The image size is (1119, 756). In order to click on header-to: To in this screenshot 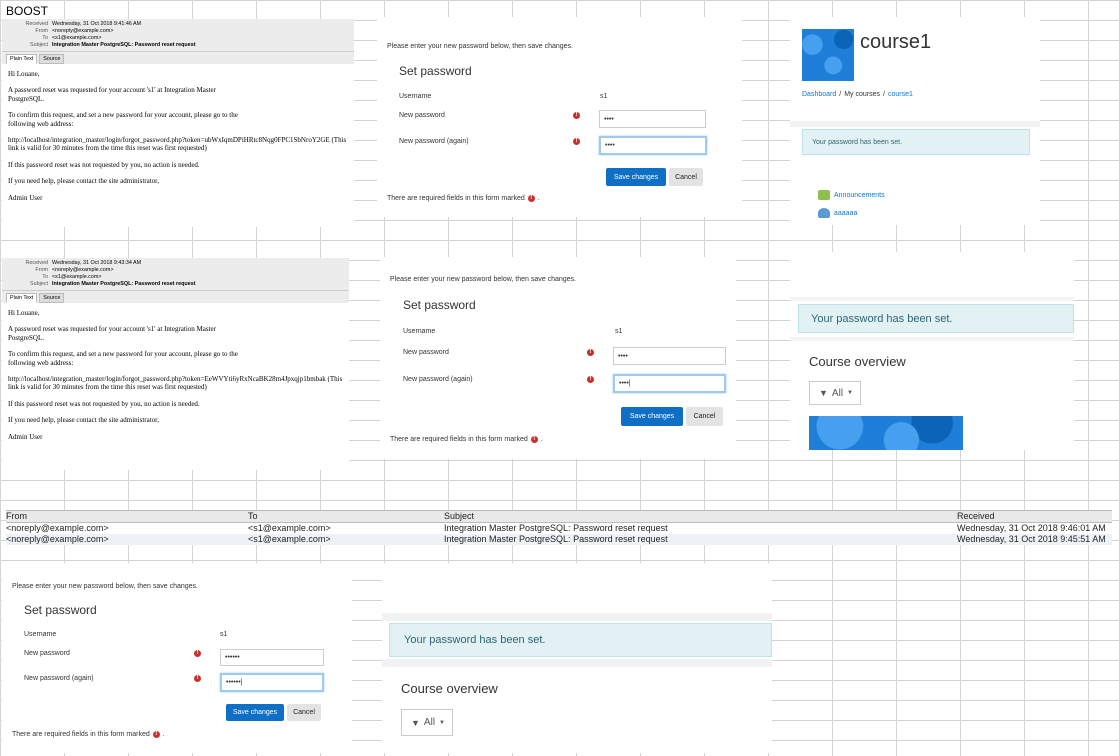, I will do `click(346, 516)`.